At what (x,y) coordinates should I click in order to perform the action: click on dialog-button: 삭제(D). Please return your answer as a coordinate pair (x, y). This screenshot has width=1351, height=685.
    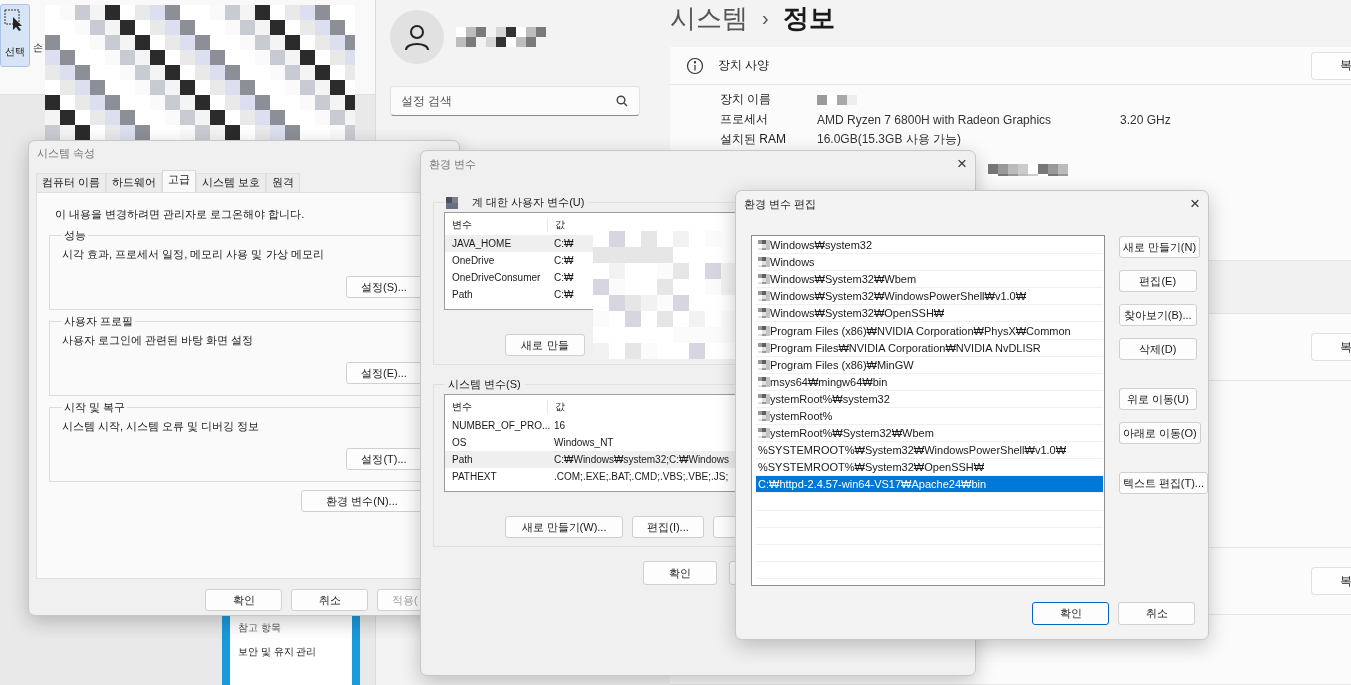
    Looking at the image, I should click on (1157, 349).